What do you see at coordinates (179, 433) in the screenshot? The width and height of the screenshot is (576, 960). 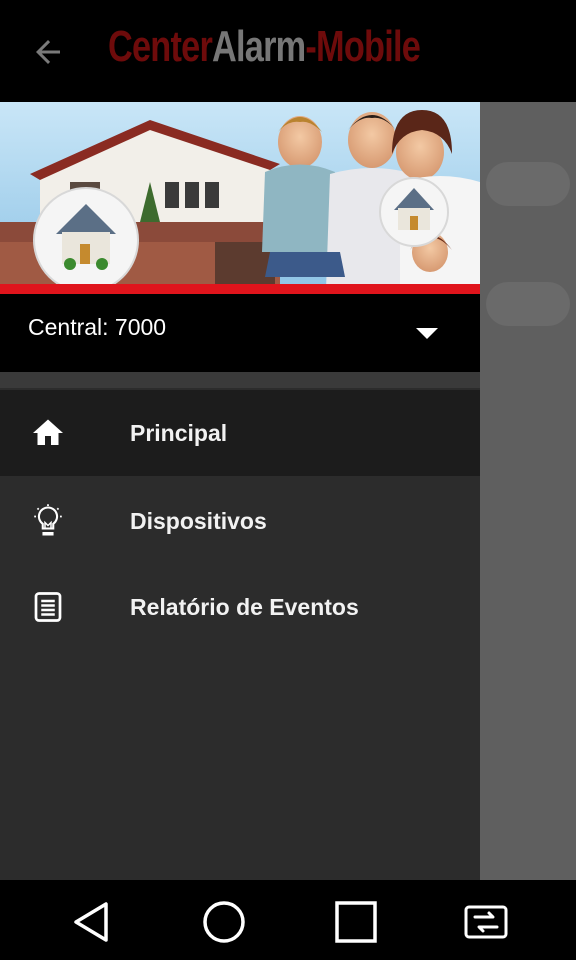 I see `menu-item-label: Principal` at bounding box center [179, 433].